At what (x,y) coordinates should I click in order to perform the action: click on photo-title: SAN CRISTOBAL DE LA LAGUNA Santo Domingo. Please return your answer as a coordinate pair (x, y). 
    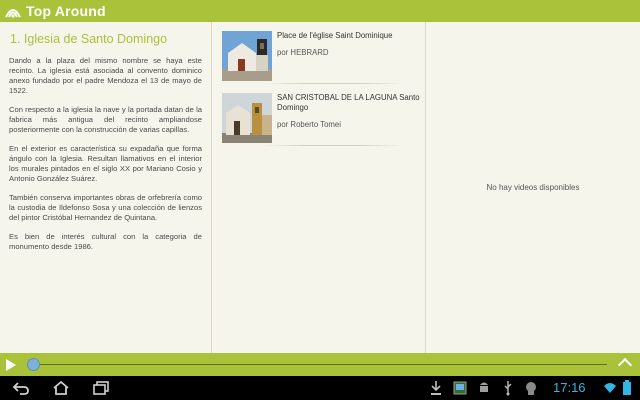
    Looking at the image, I should click on (351, 103).